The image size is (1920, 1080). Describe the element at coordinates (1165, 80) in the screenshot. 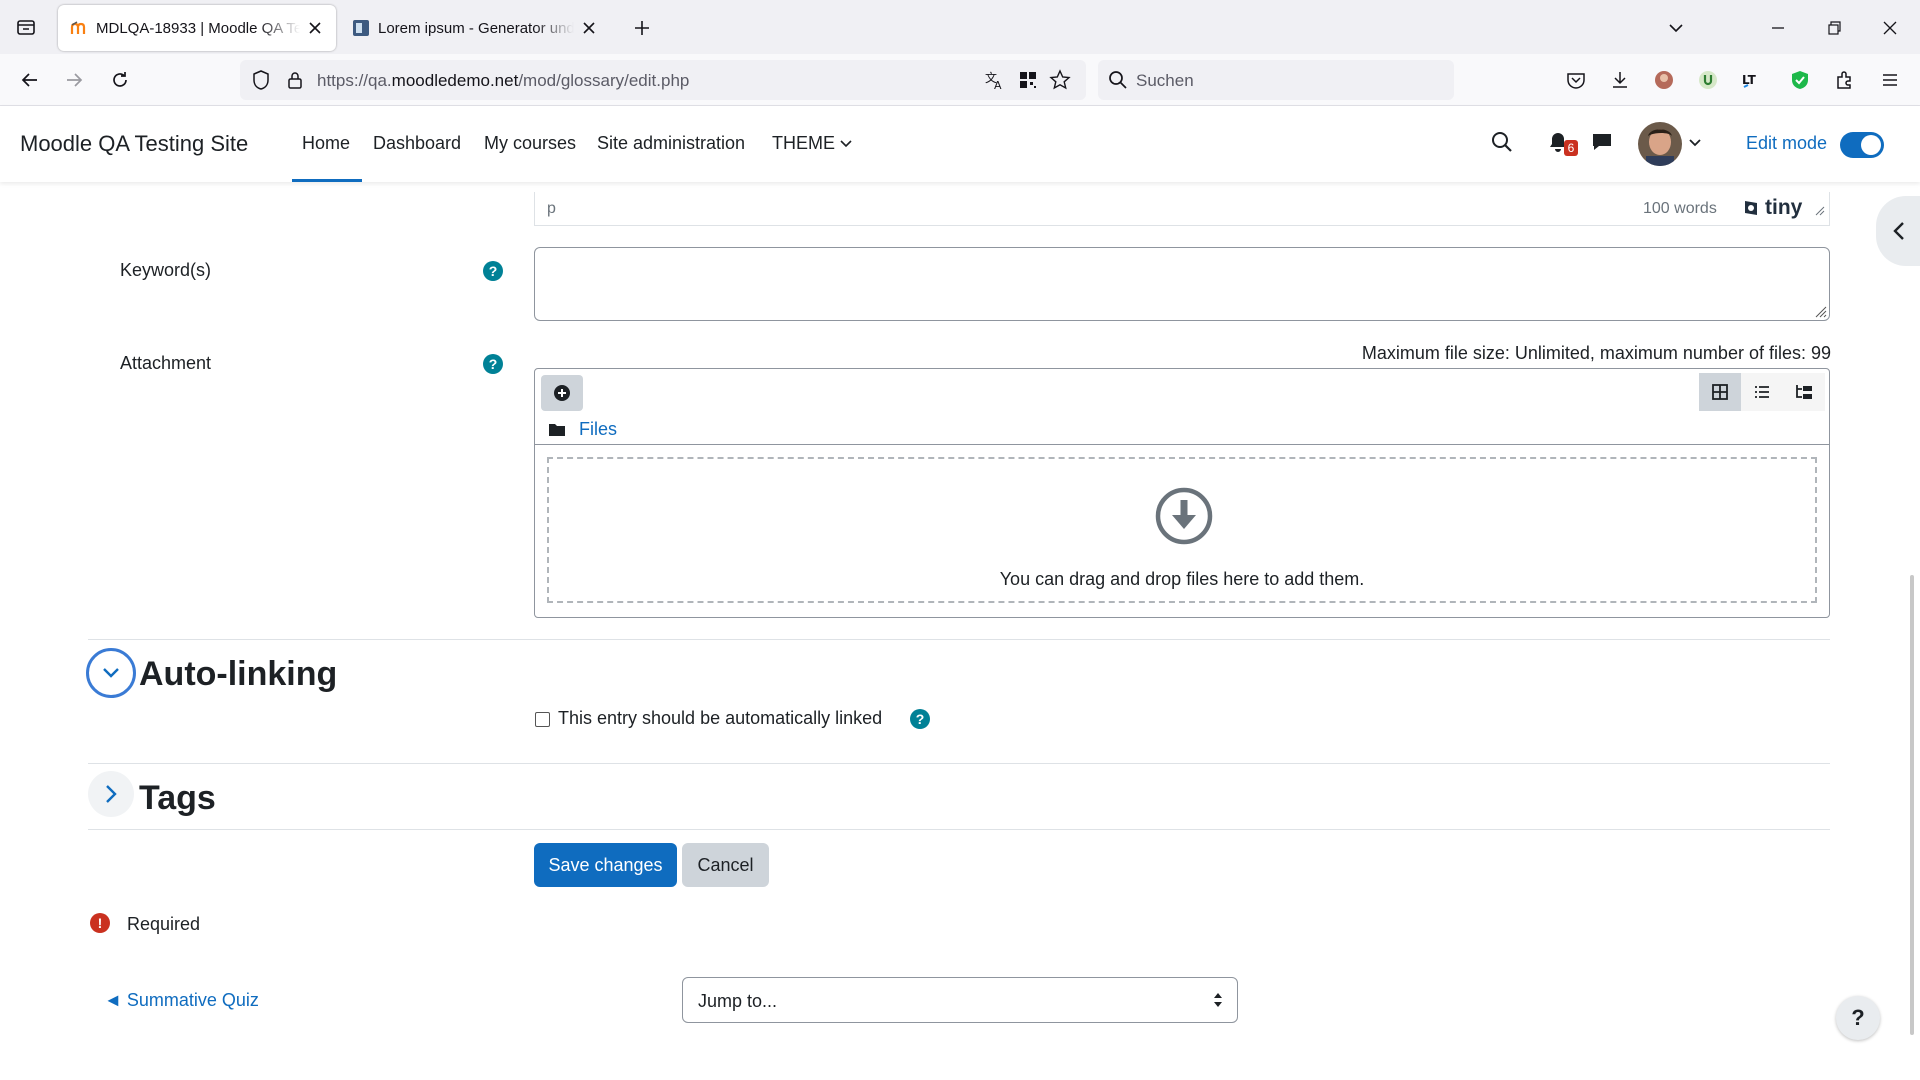

I see `browser-search-placeholder: Suchen` at that location.